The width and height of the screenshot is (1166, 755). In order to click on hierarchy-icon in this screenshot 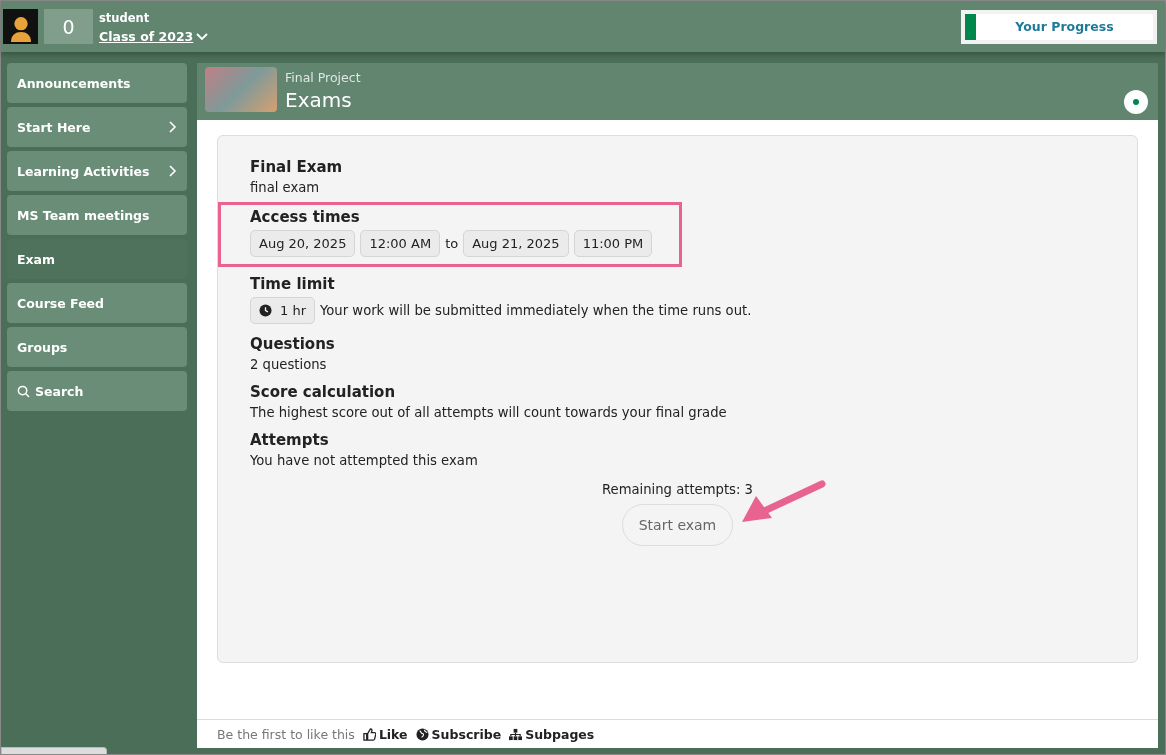, I will do `click(516, 734)`.